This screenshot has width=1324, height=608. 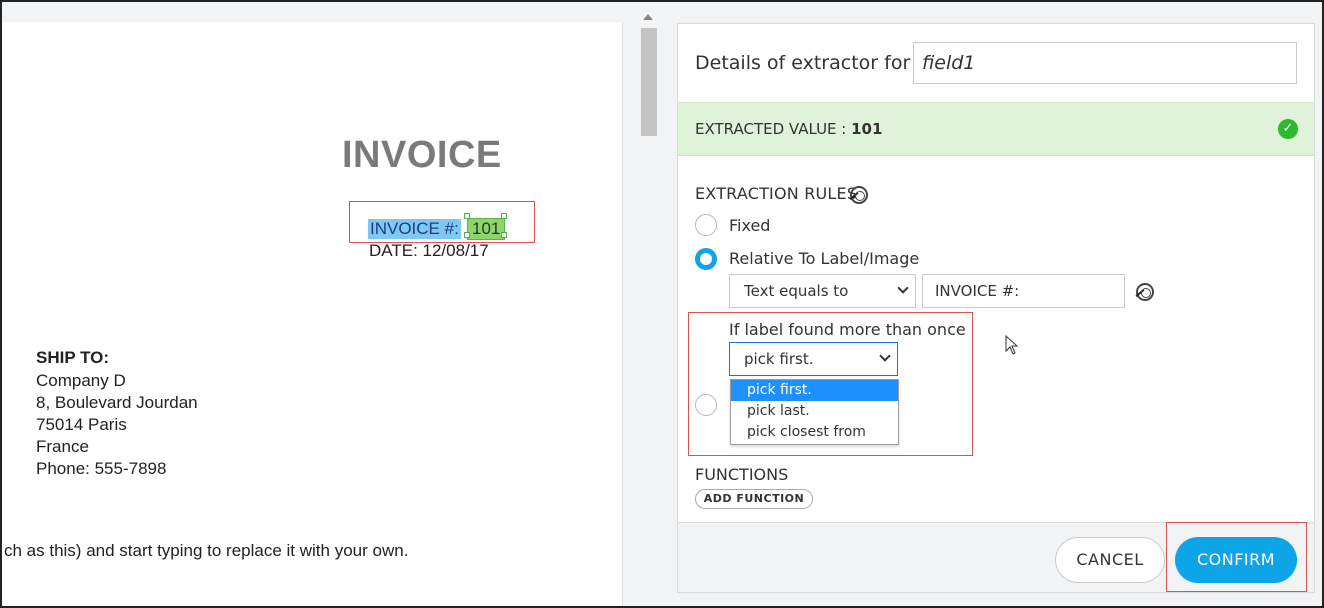 What do you see at coordinates (706, 225) in the screenshot?
I see `radio-fixed` at bounding box center [706, 225].